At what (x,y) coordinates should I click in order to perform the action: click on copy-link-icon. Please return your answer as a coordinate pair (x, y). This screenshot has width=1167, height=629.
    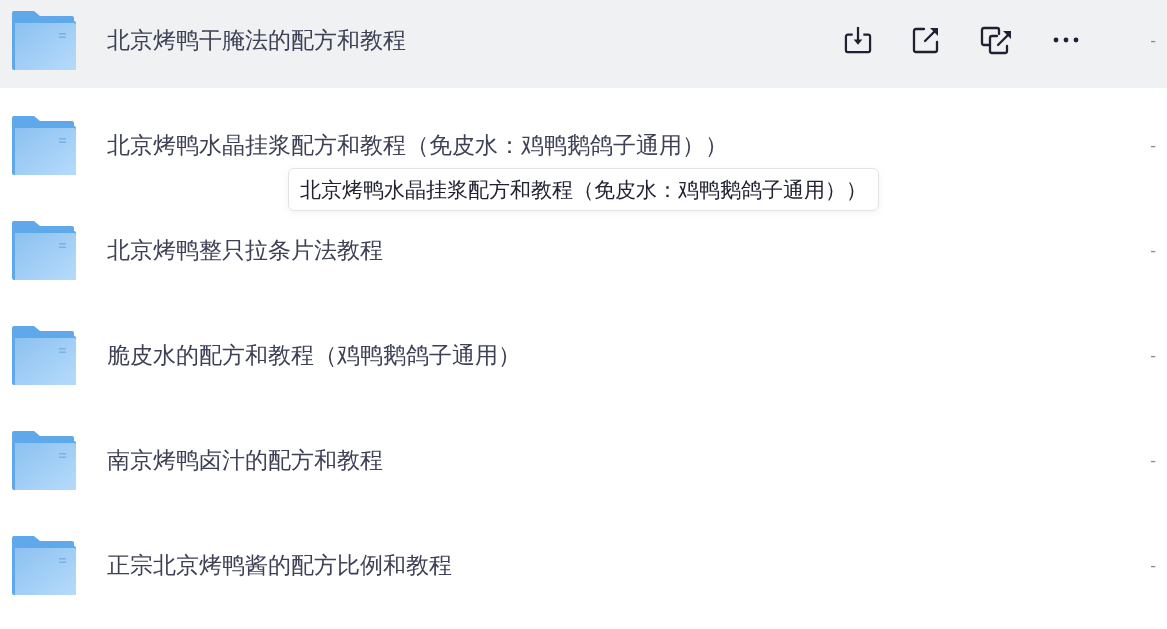
    Looking at the image, I should click on (996, 40).